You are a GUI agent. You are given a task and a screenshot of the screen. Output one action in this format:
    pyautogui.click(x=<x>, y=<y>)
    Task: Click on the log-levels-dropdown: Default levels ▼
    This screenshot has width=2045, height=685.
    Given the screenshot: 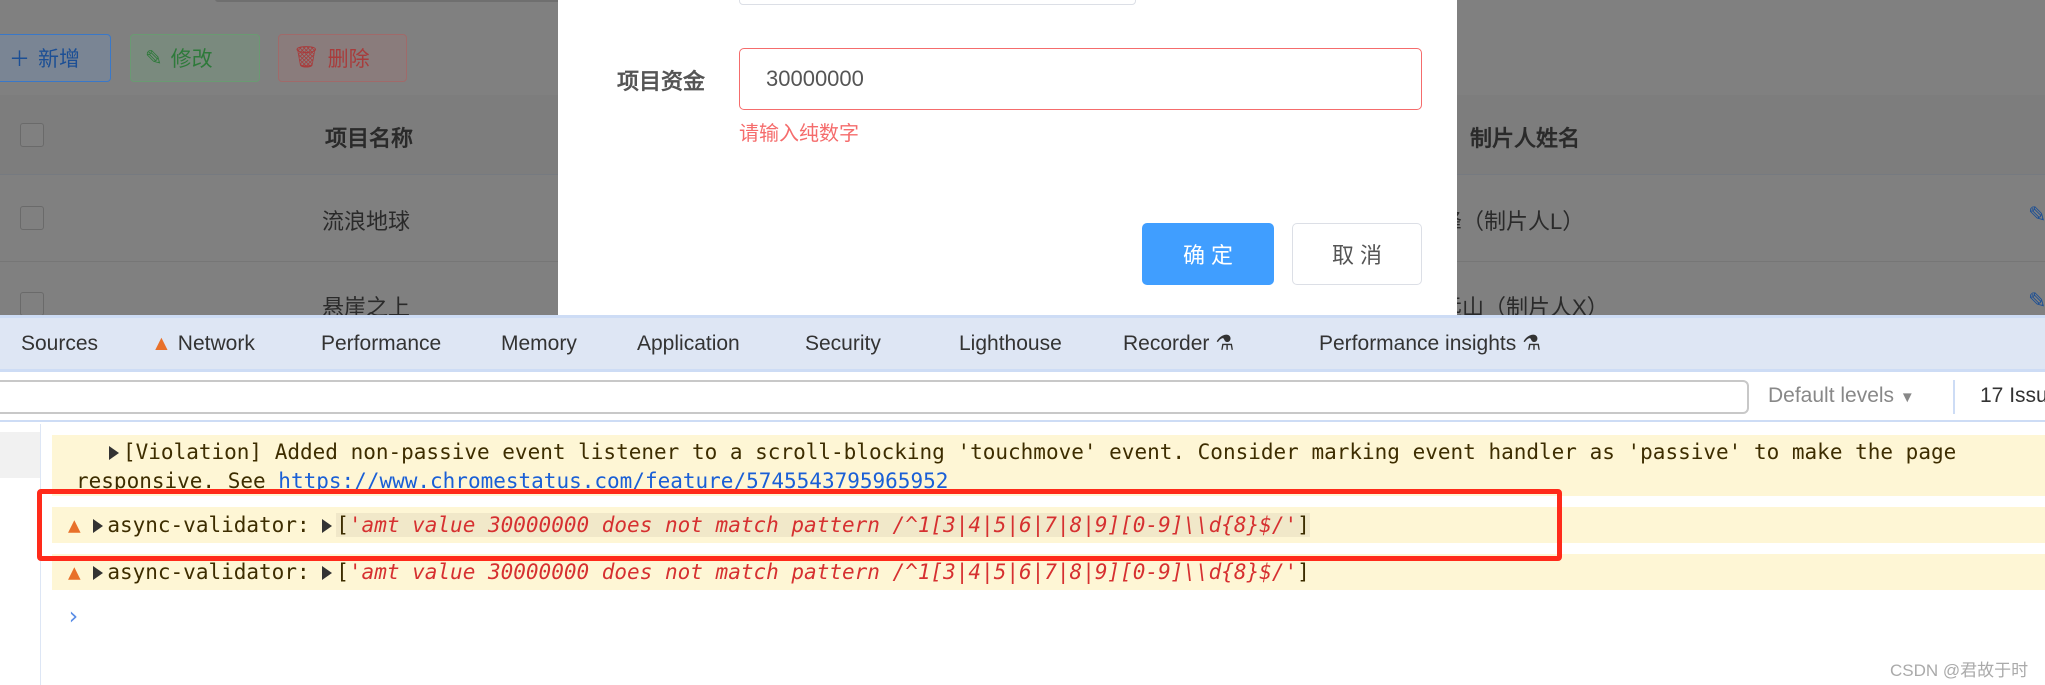 What is the action you would take?
    pyautogui.click(x=1841, y=396)
    